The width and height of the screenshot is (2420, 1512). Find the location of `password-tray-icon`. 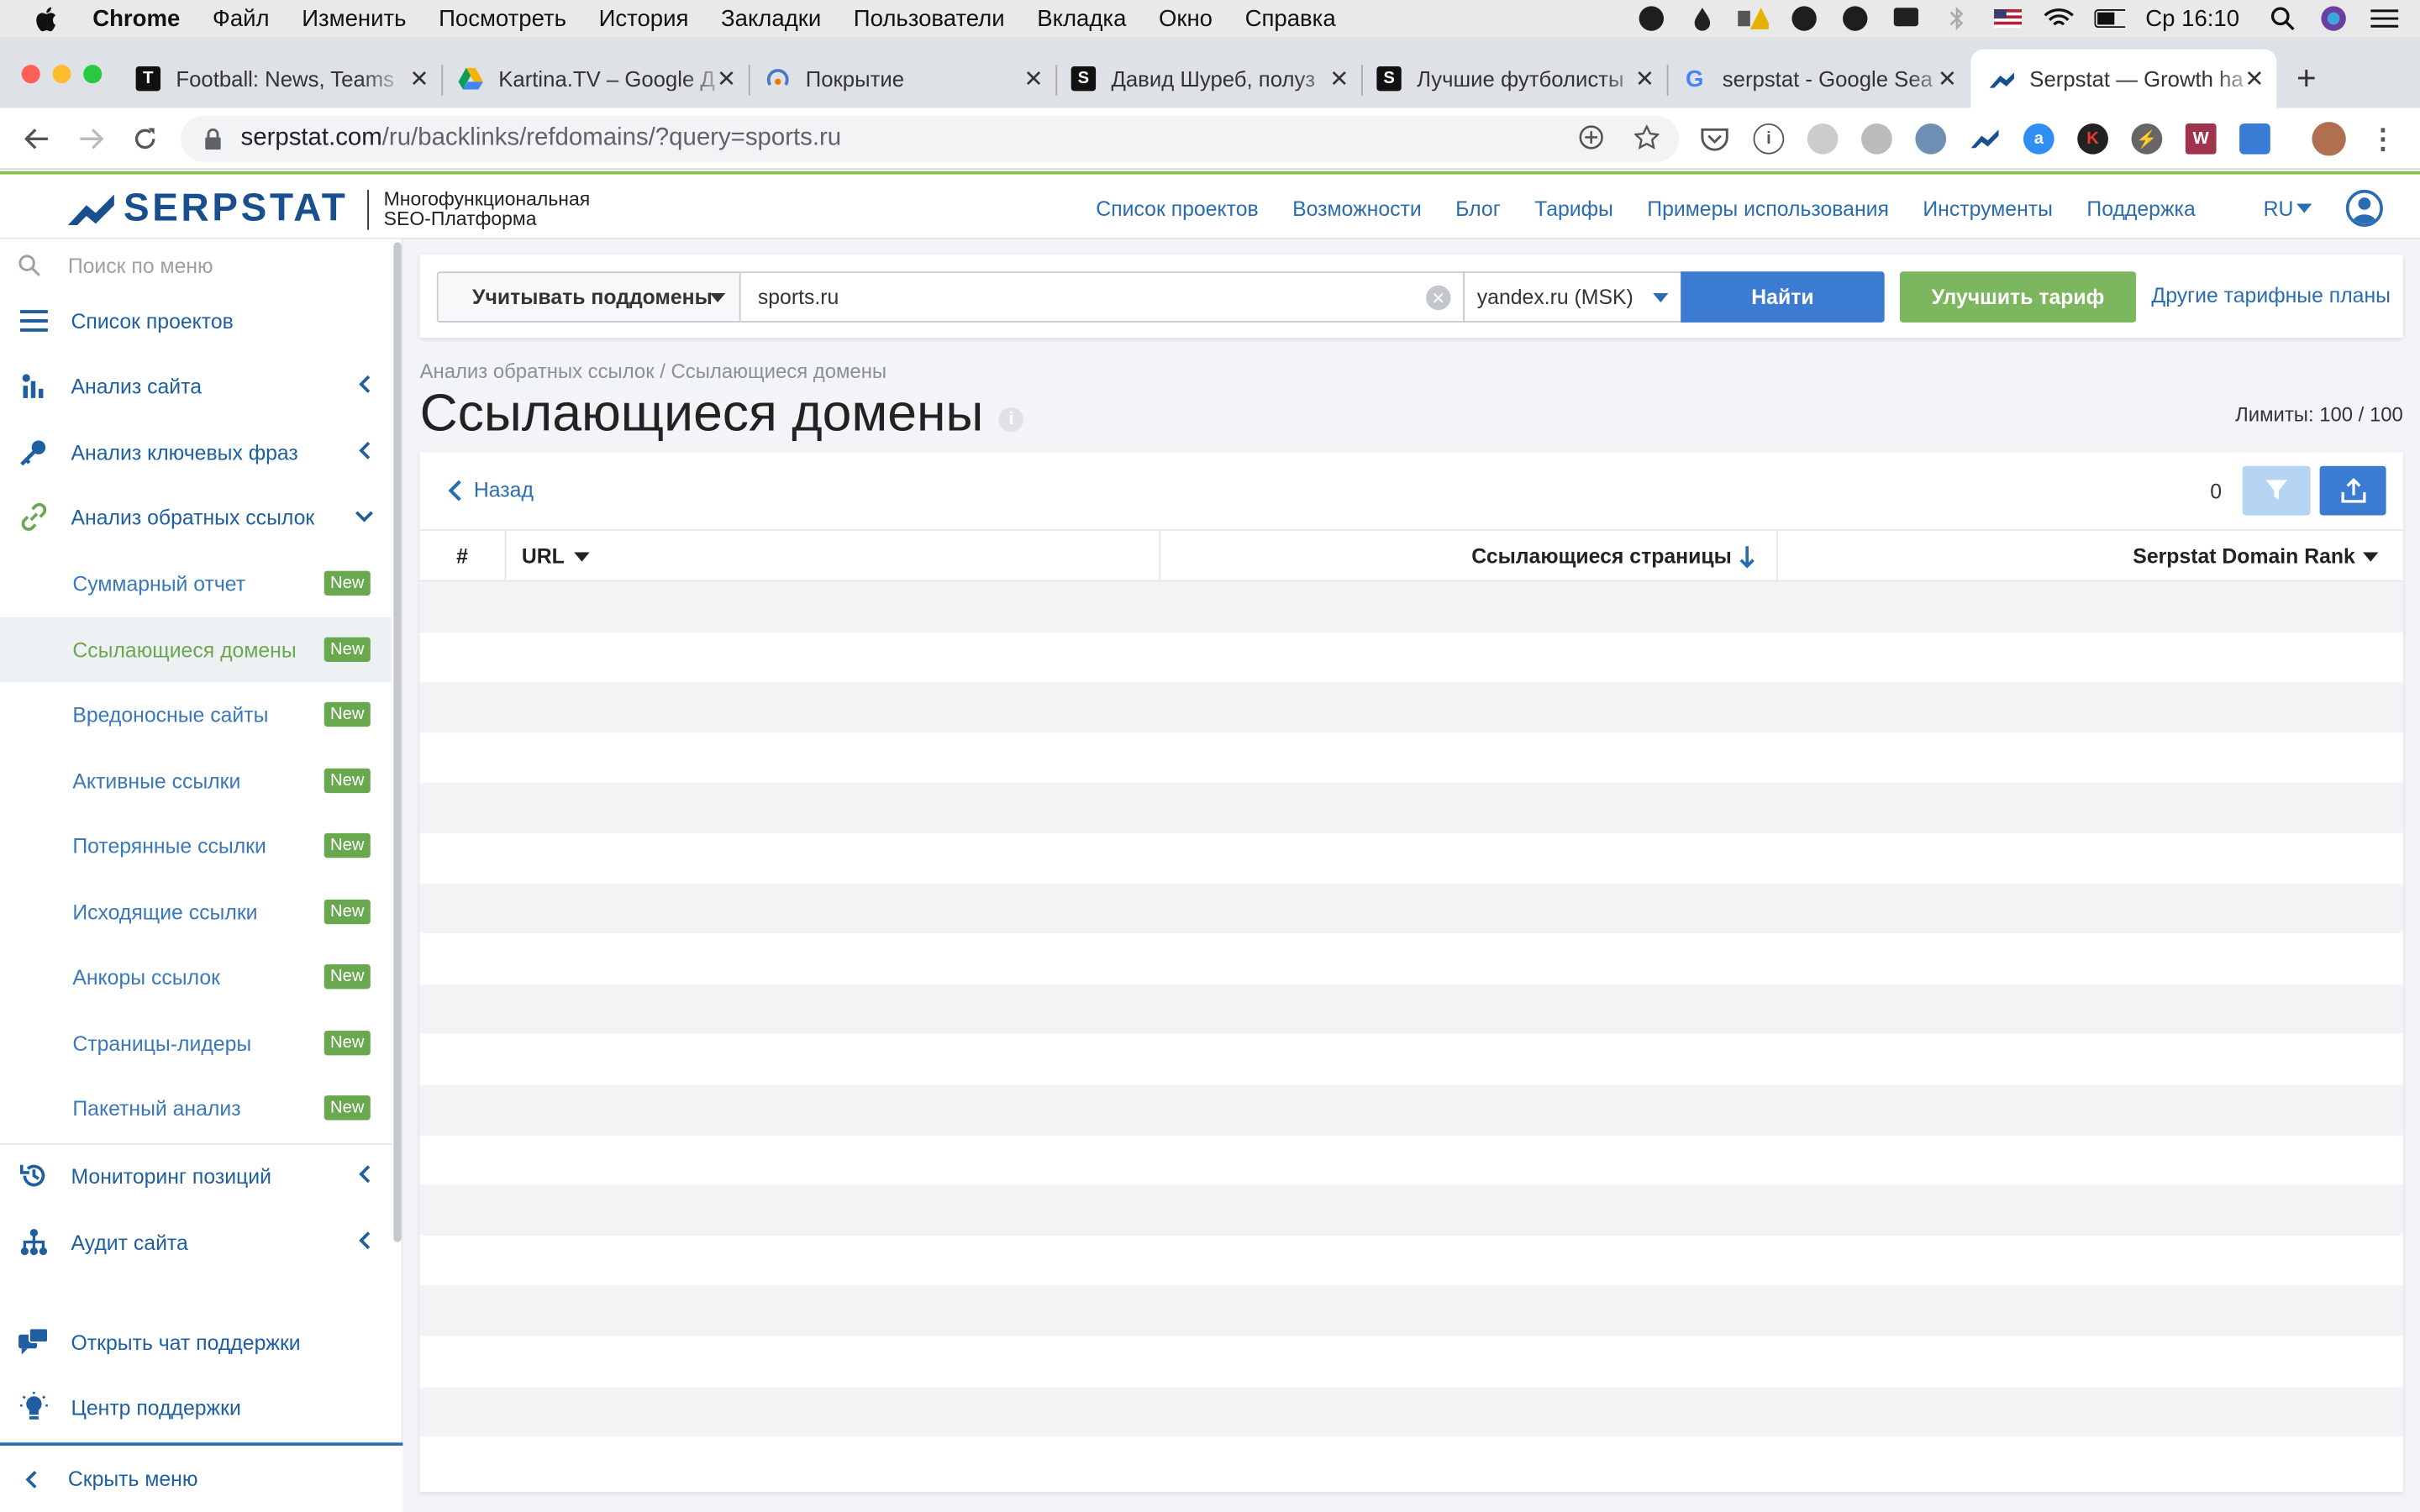

password-tray-icon is located at coordinates (1856, 19).